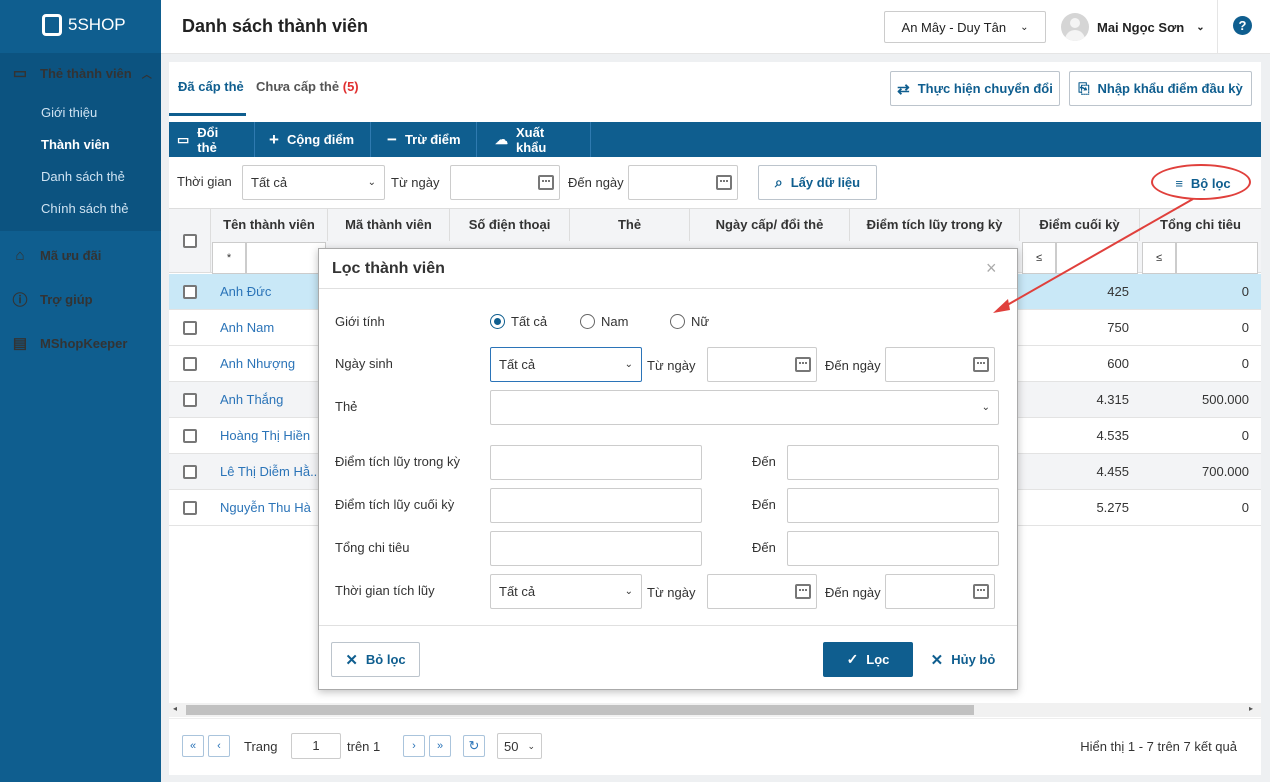  Describe the element at coordinates (580, 710) in the screenshot. I see `scrollbar-thumb` at that location.